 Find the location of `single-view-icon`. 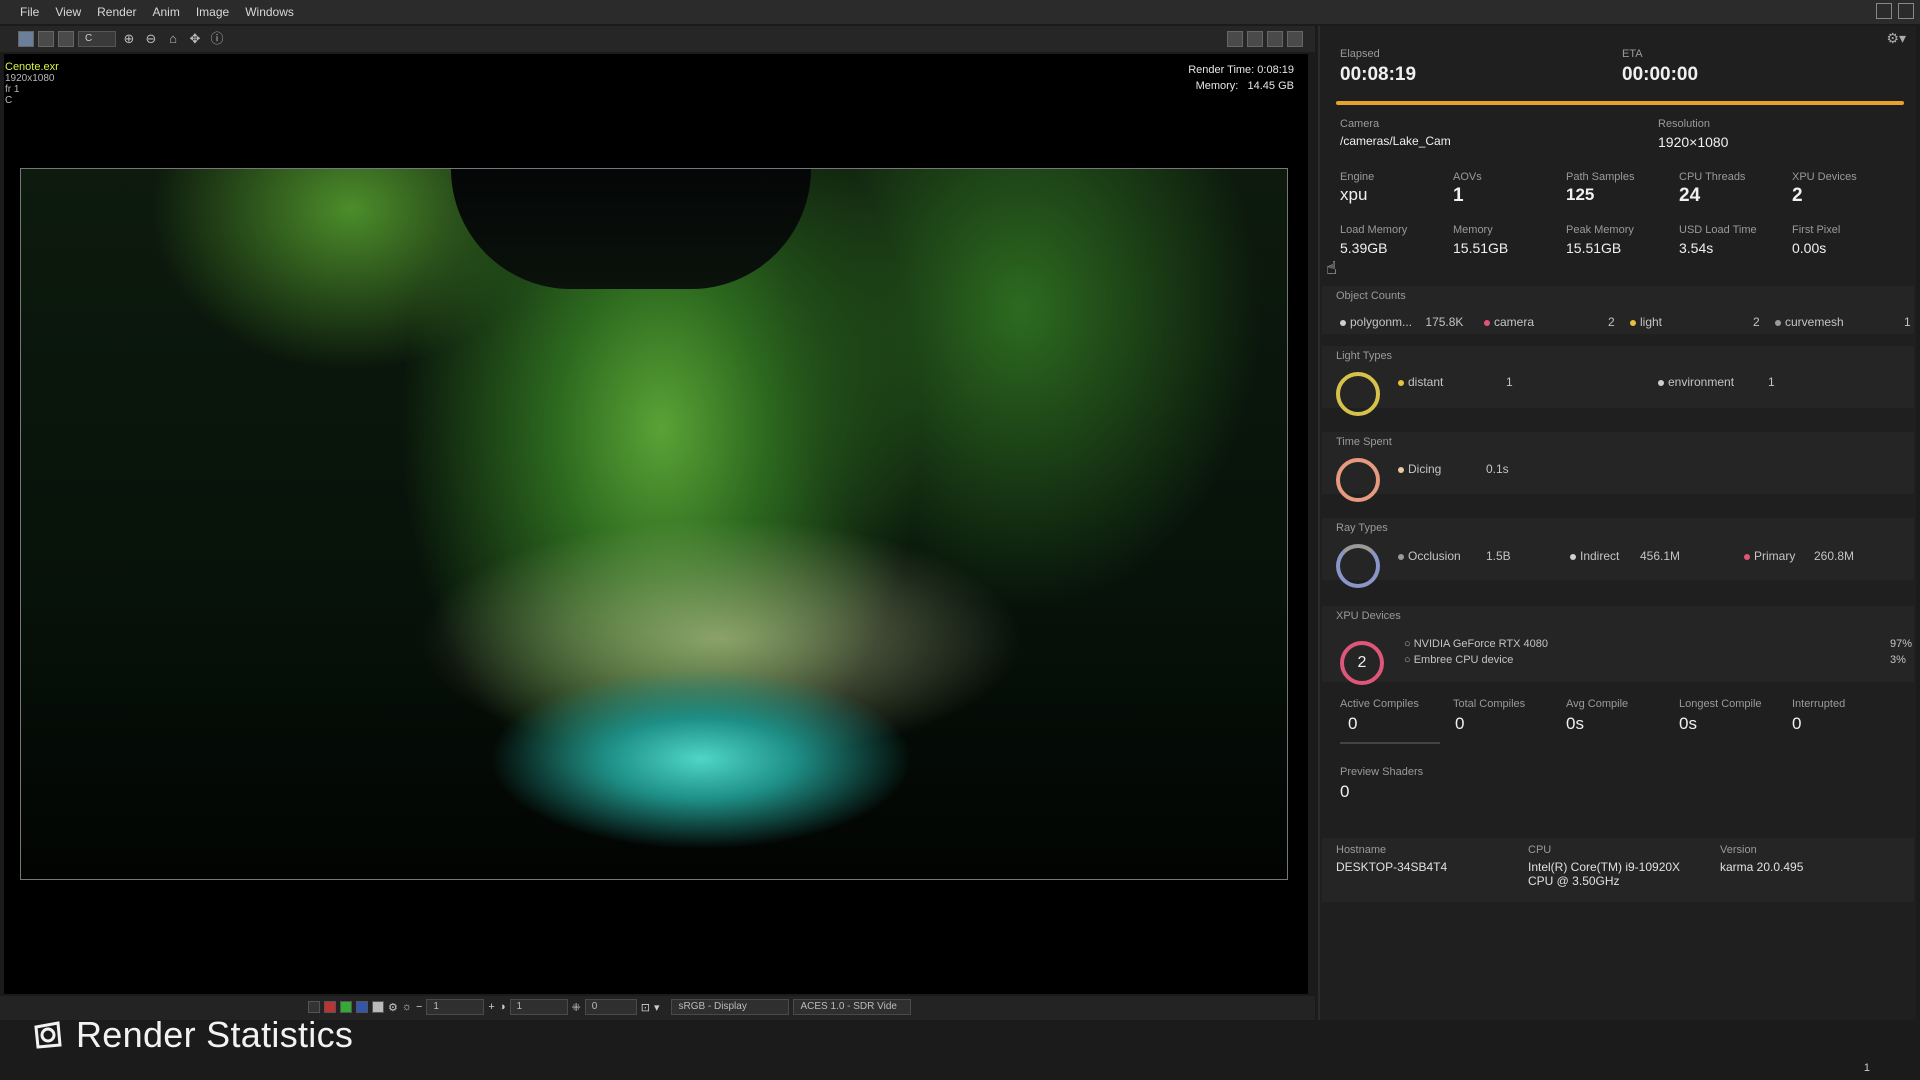

single-view-icon is located at coordinates (26, 39).